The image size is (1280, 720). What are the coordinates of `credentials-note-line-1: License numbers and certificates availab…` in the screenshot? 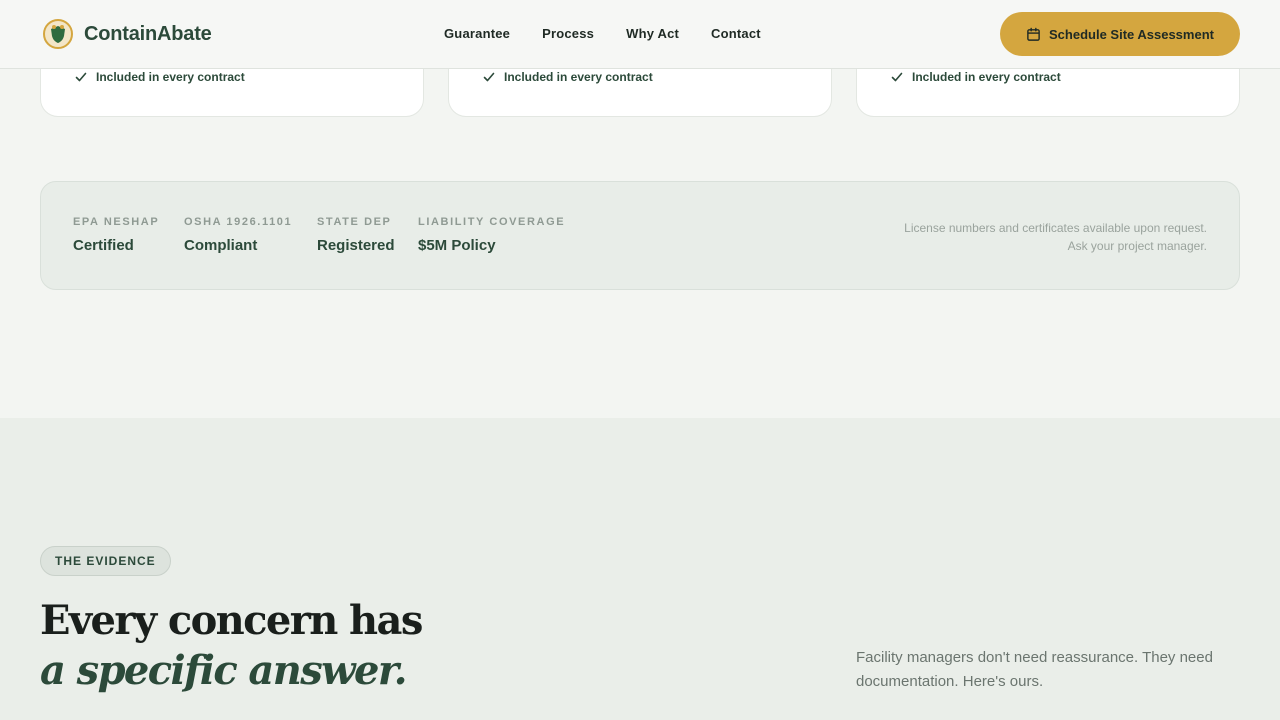 It's located at (1055, 228).